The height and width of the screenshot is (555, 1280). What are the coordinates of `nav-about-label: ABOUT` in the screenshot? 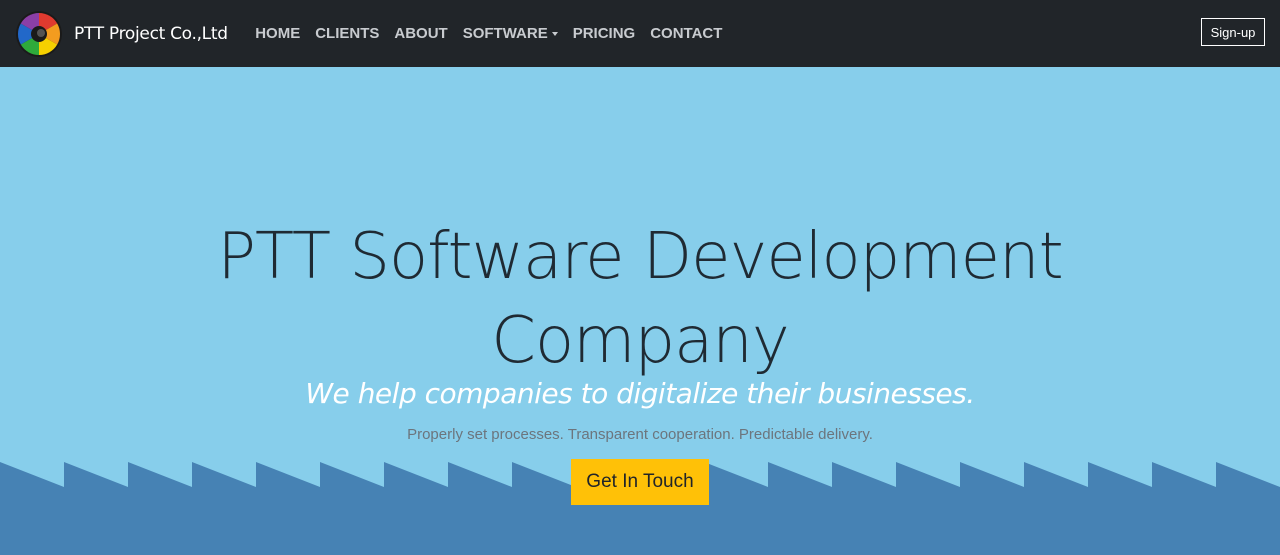 It's located at (420, 33).